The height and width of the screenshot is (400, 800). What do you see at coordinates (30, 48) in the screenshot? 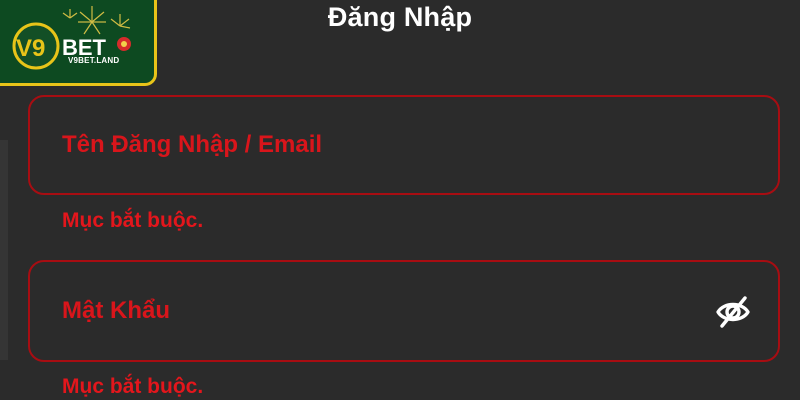
I see `logo-v9-mark: V9` at bounding box center [30, 48].